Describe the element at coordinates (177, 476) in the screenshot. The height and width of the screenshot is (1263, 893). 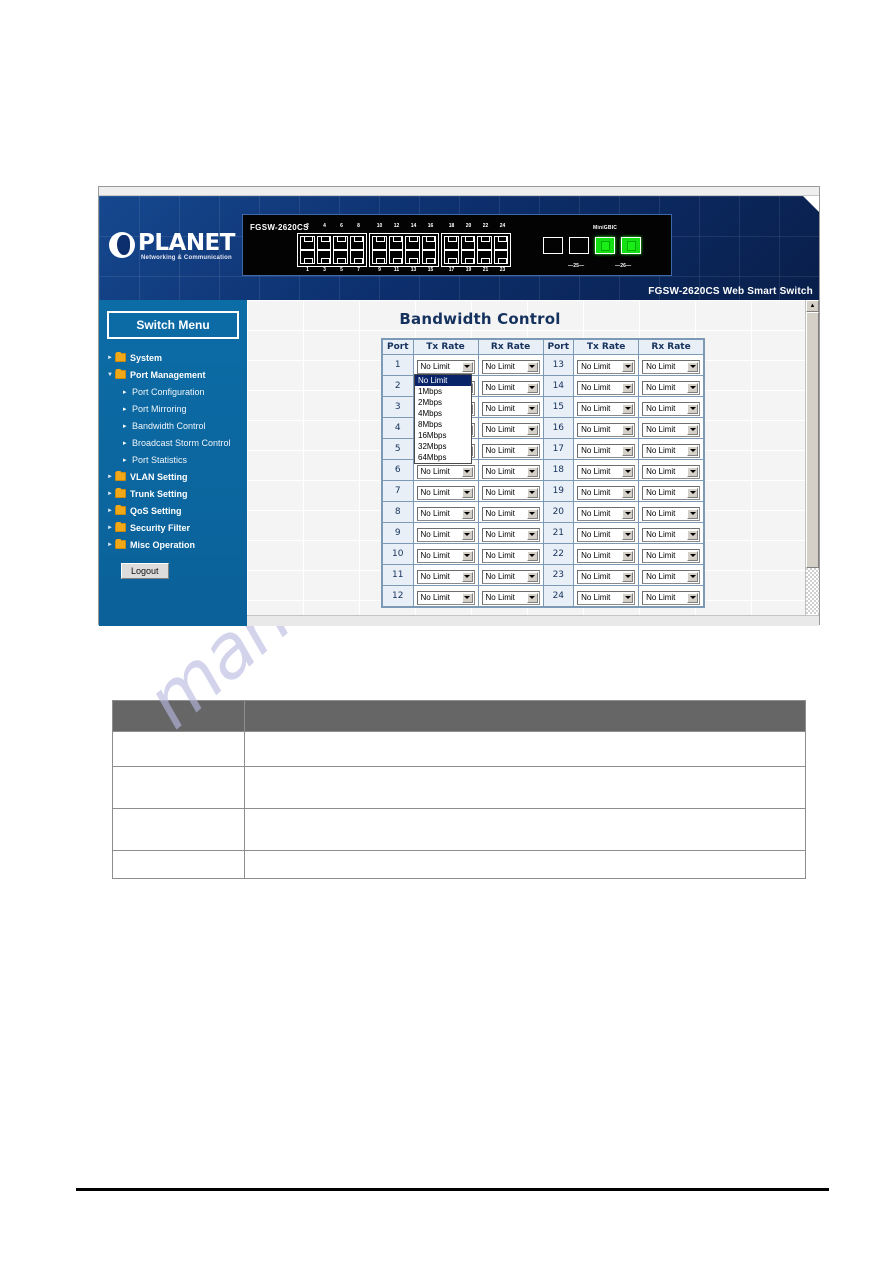
I see `sidebar-item-vlan-setting: ► VLAN Setting` at that location.